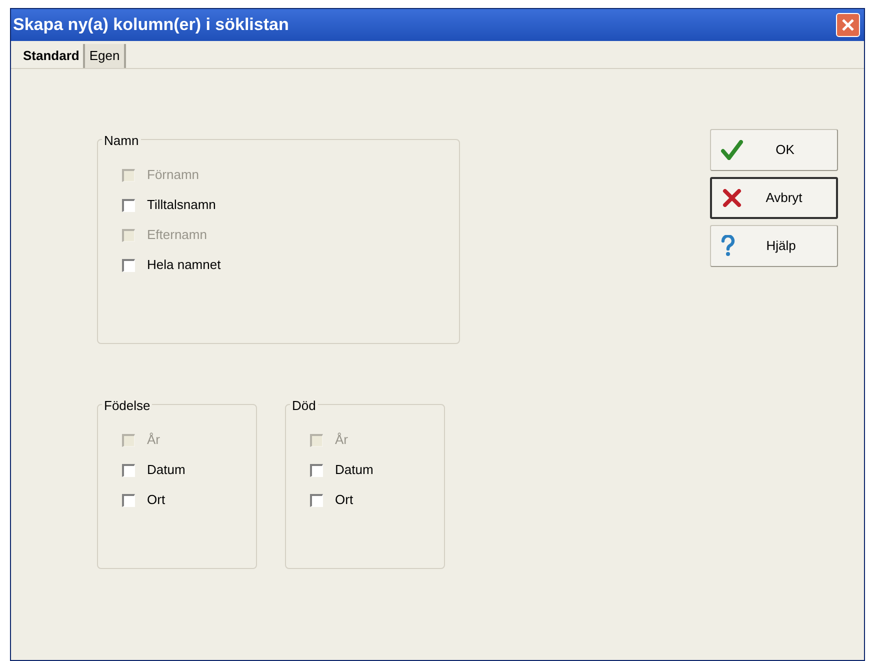 The width and height of the screenshot is (875, 661). Describe the element at coordinates (732, 198) in the screenshot. I see `x-icon` at that location.